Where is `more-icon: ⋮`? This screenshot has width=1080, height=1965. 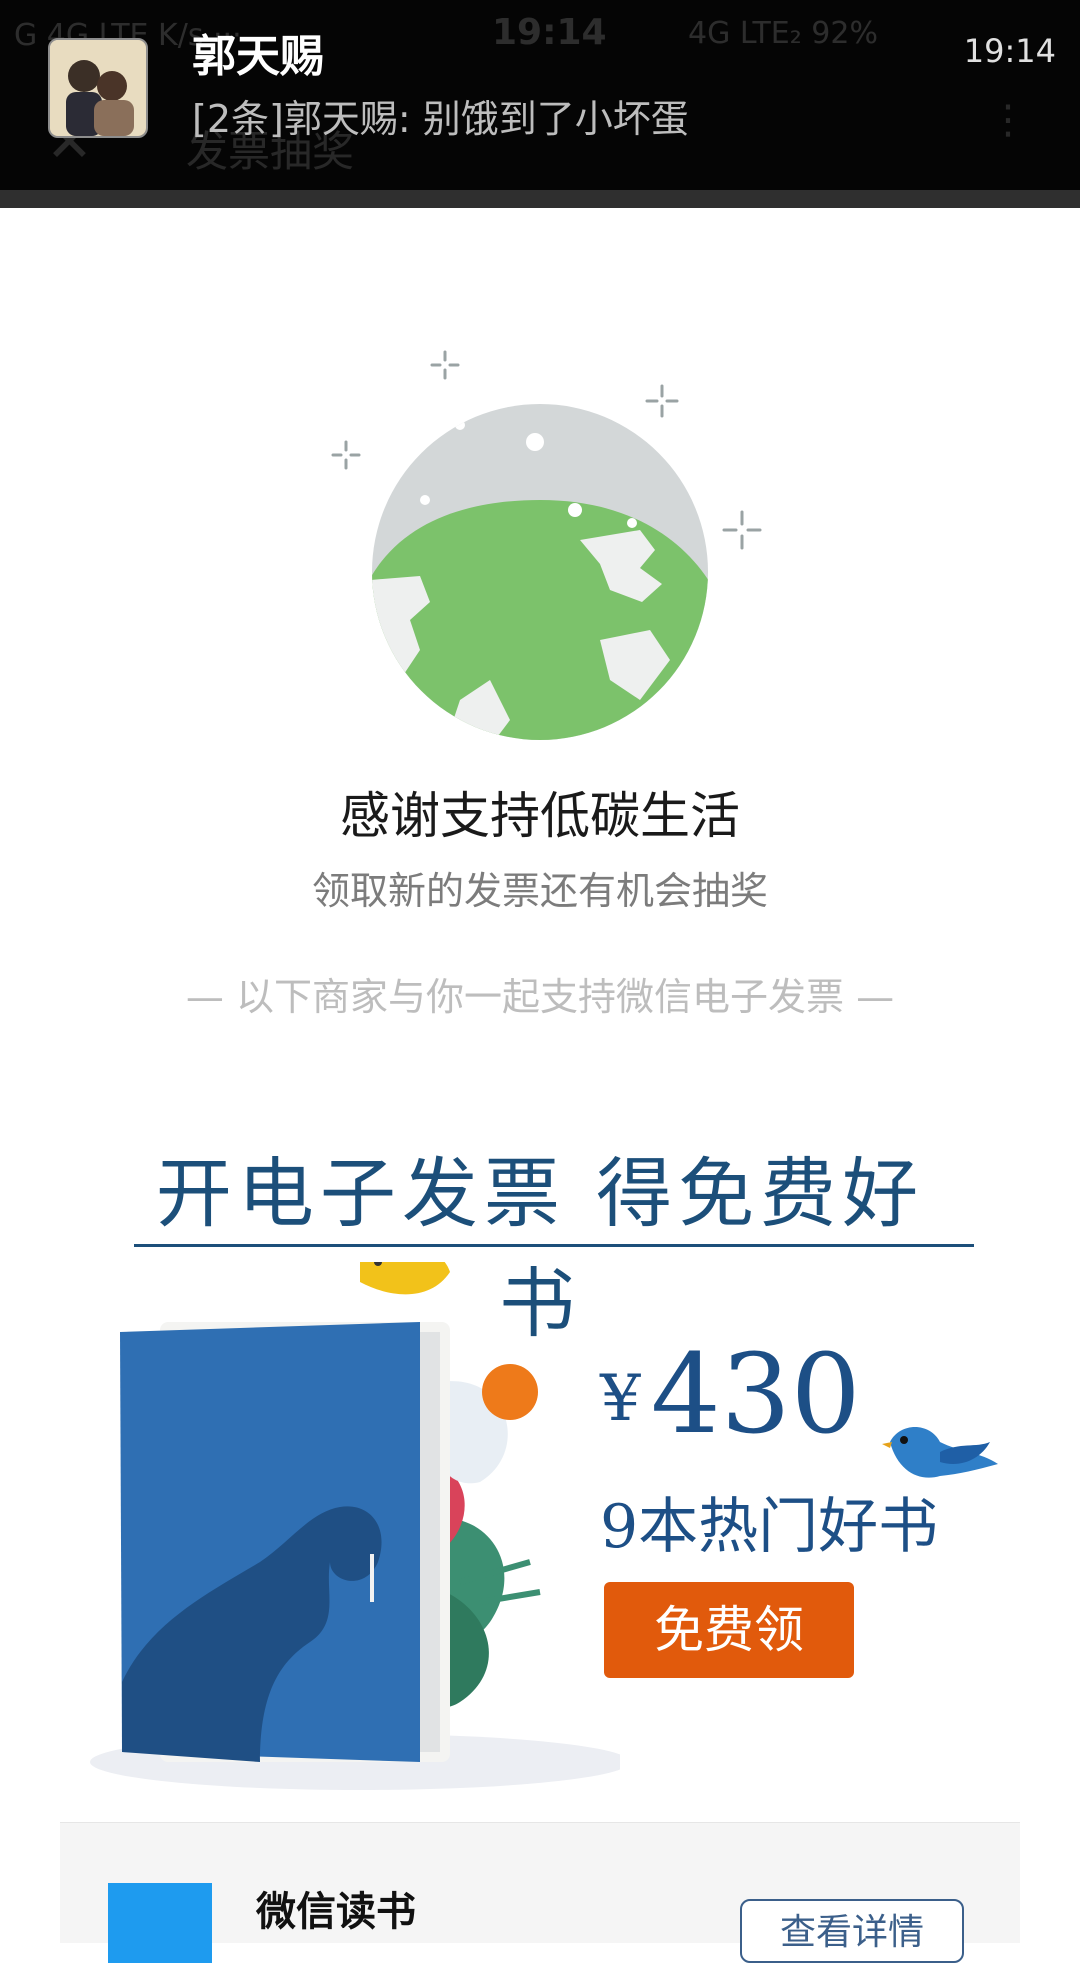 more-icon: ⋮ is located at coordinates (1008, 120).